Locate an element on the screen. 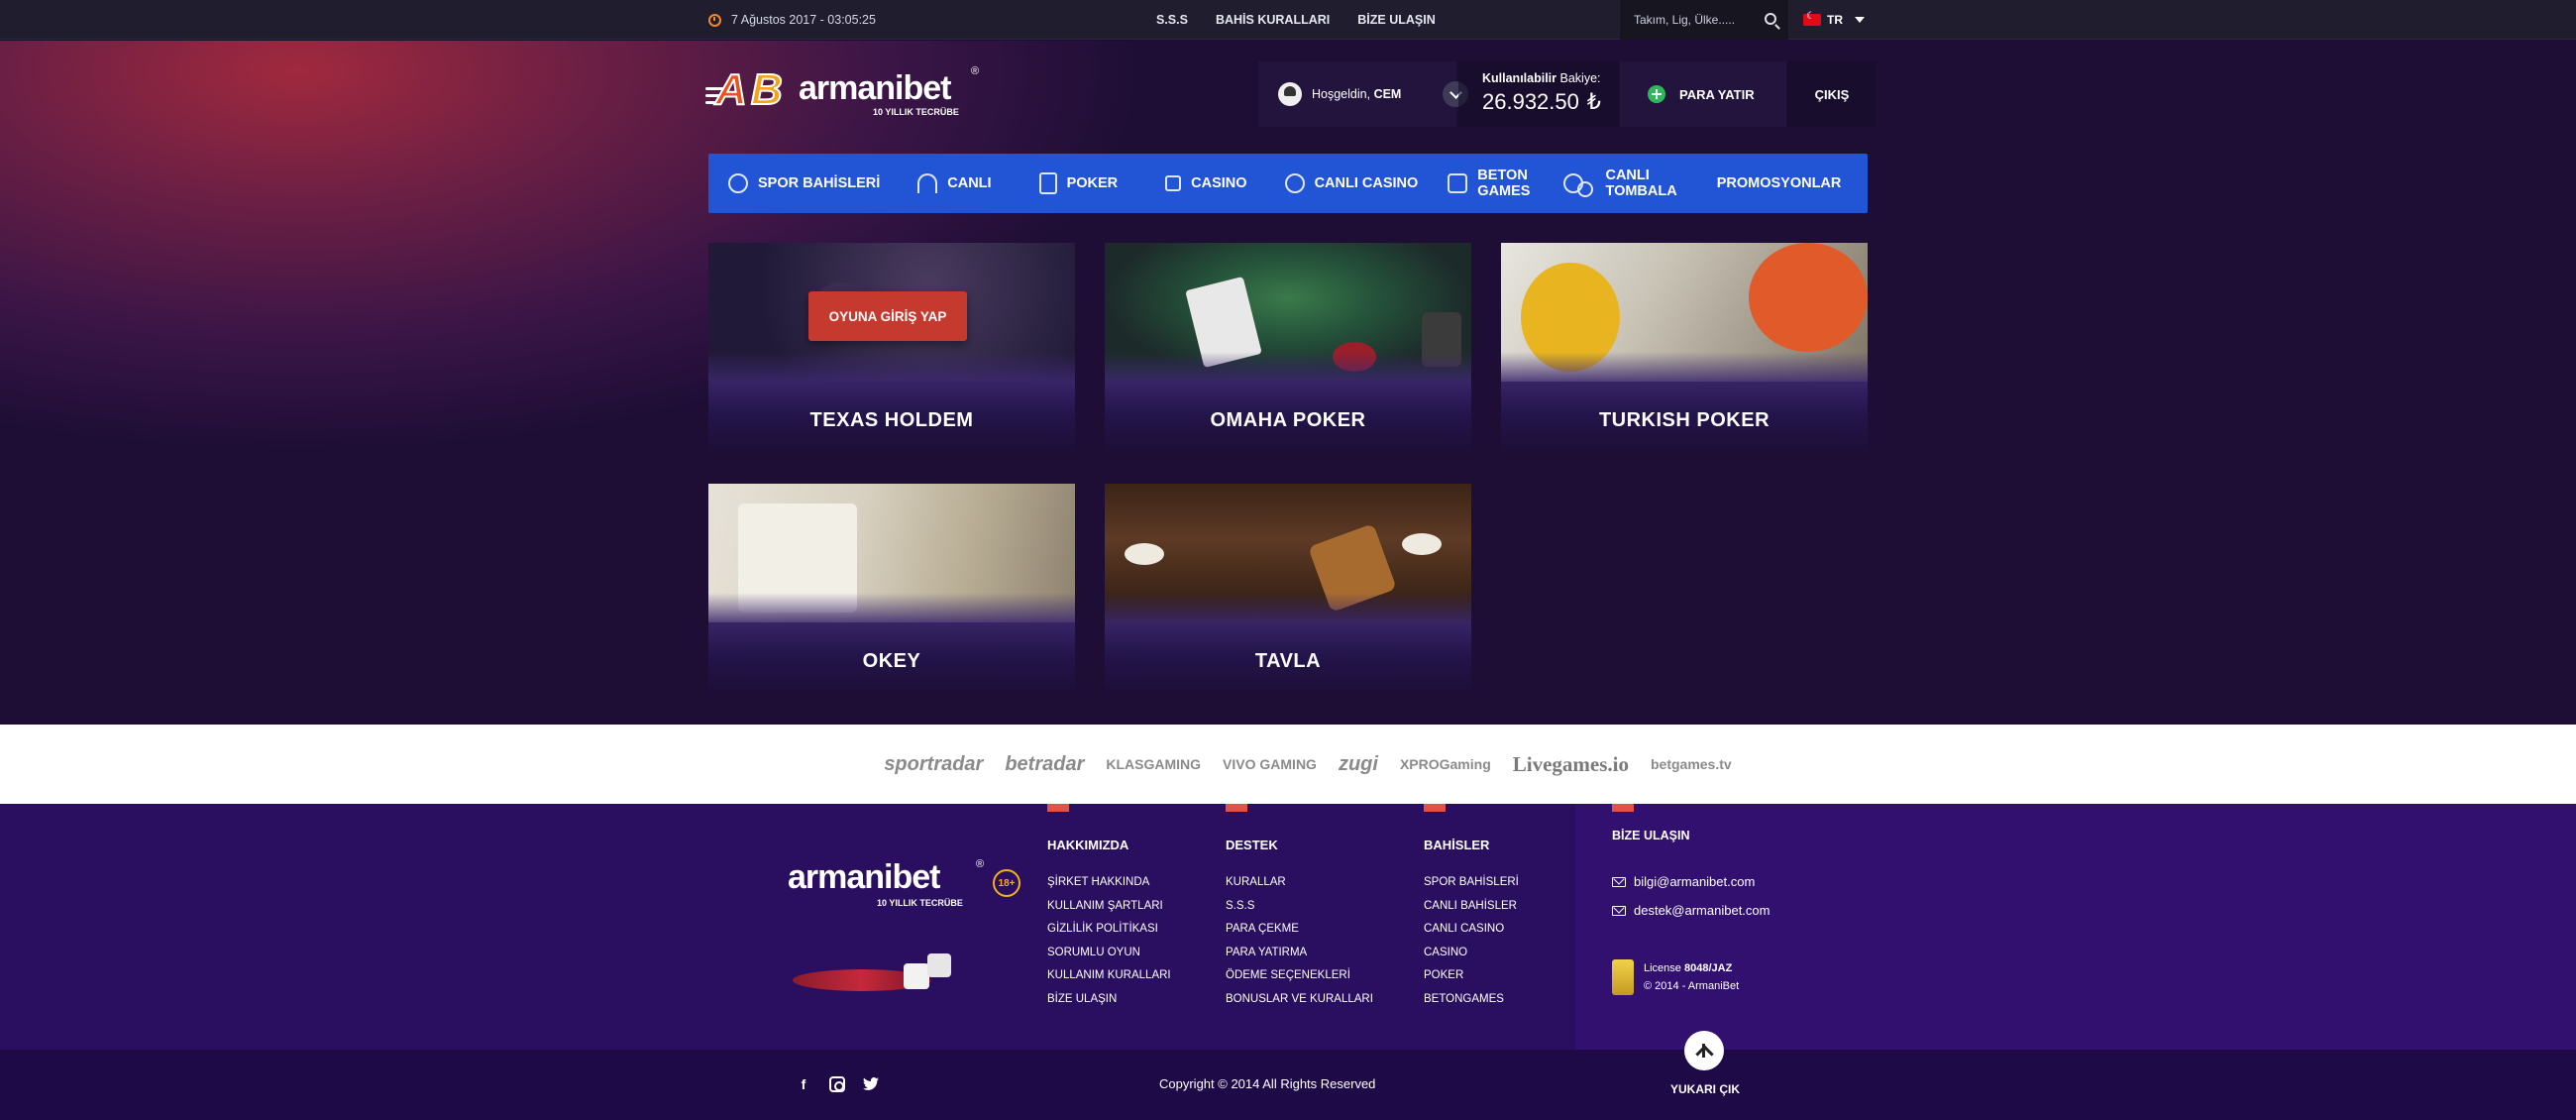 This screenshot has width=2576, height=1120. search-box is located at coordinates (1704, 20).